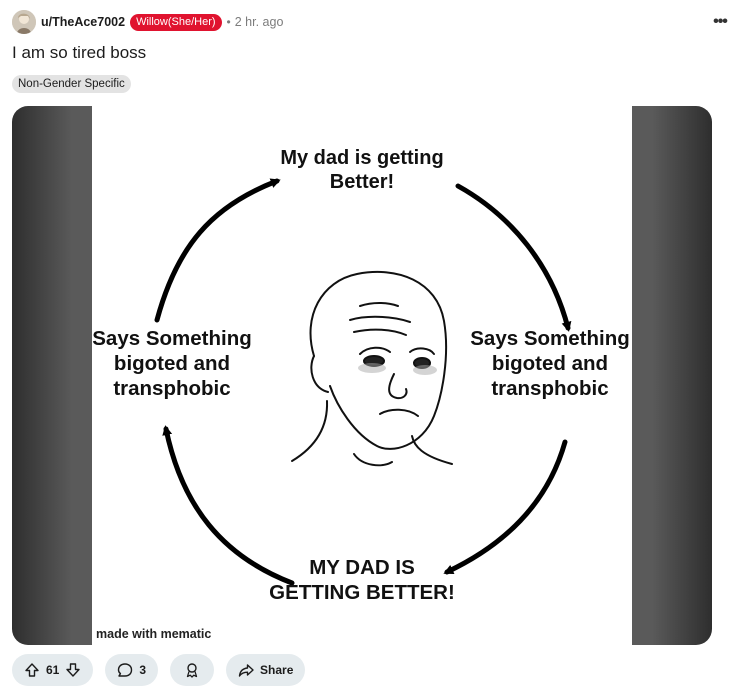 The image size is (749, 690). Describe the element at coordinates (164, 670) in the screenshot. I see `action-bar: 61 3 Share` at that location.